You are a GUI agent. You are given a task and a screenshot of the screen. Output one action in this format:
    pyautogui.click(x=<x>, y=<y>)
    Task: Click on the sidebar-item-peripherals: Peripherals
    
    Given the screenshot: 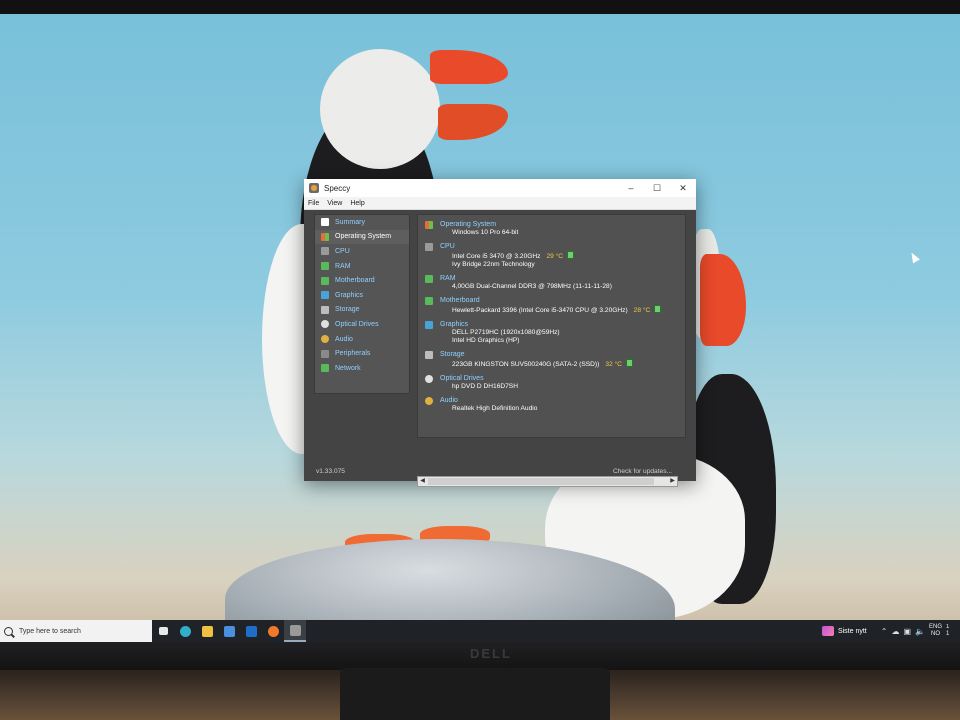 What is the action you would take?
    pyautogui.click(x=362, y=353)
    